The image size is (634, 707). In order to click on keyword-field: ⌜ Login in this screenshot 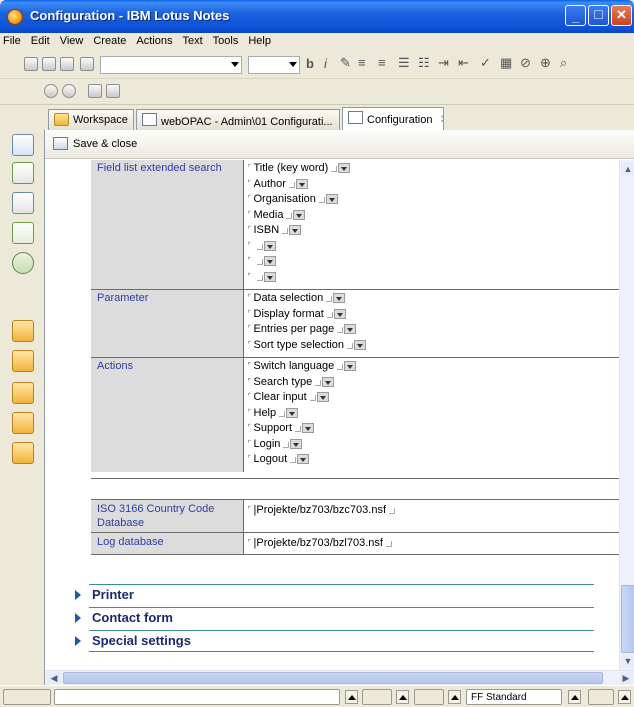, I will do `click(434, 445)`.